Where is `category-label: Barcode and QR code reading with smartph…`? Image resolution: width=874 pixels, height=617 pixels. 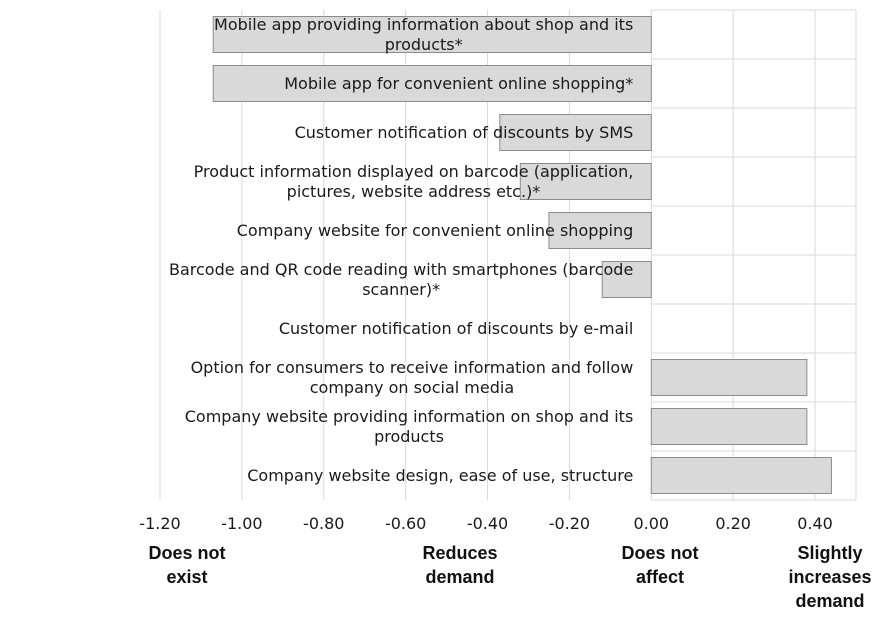 category-label: Barcode and QR code reading with smartph… is located at coordinates (401, 279).